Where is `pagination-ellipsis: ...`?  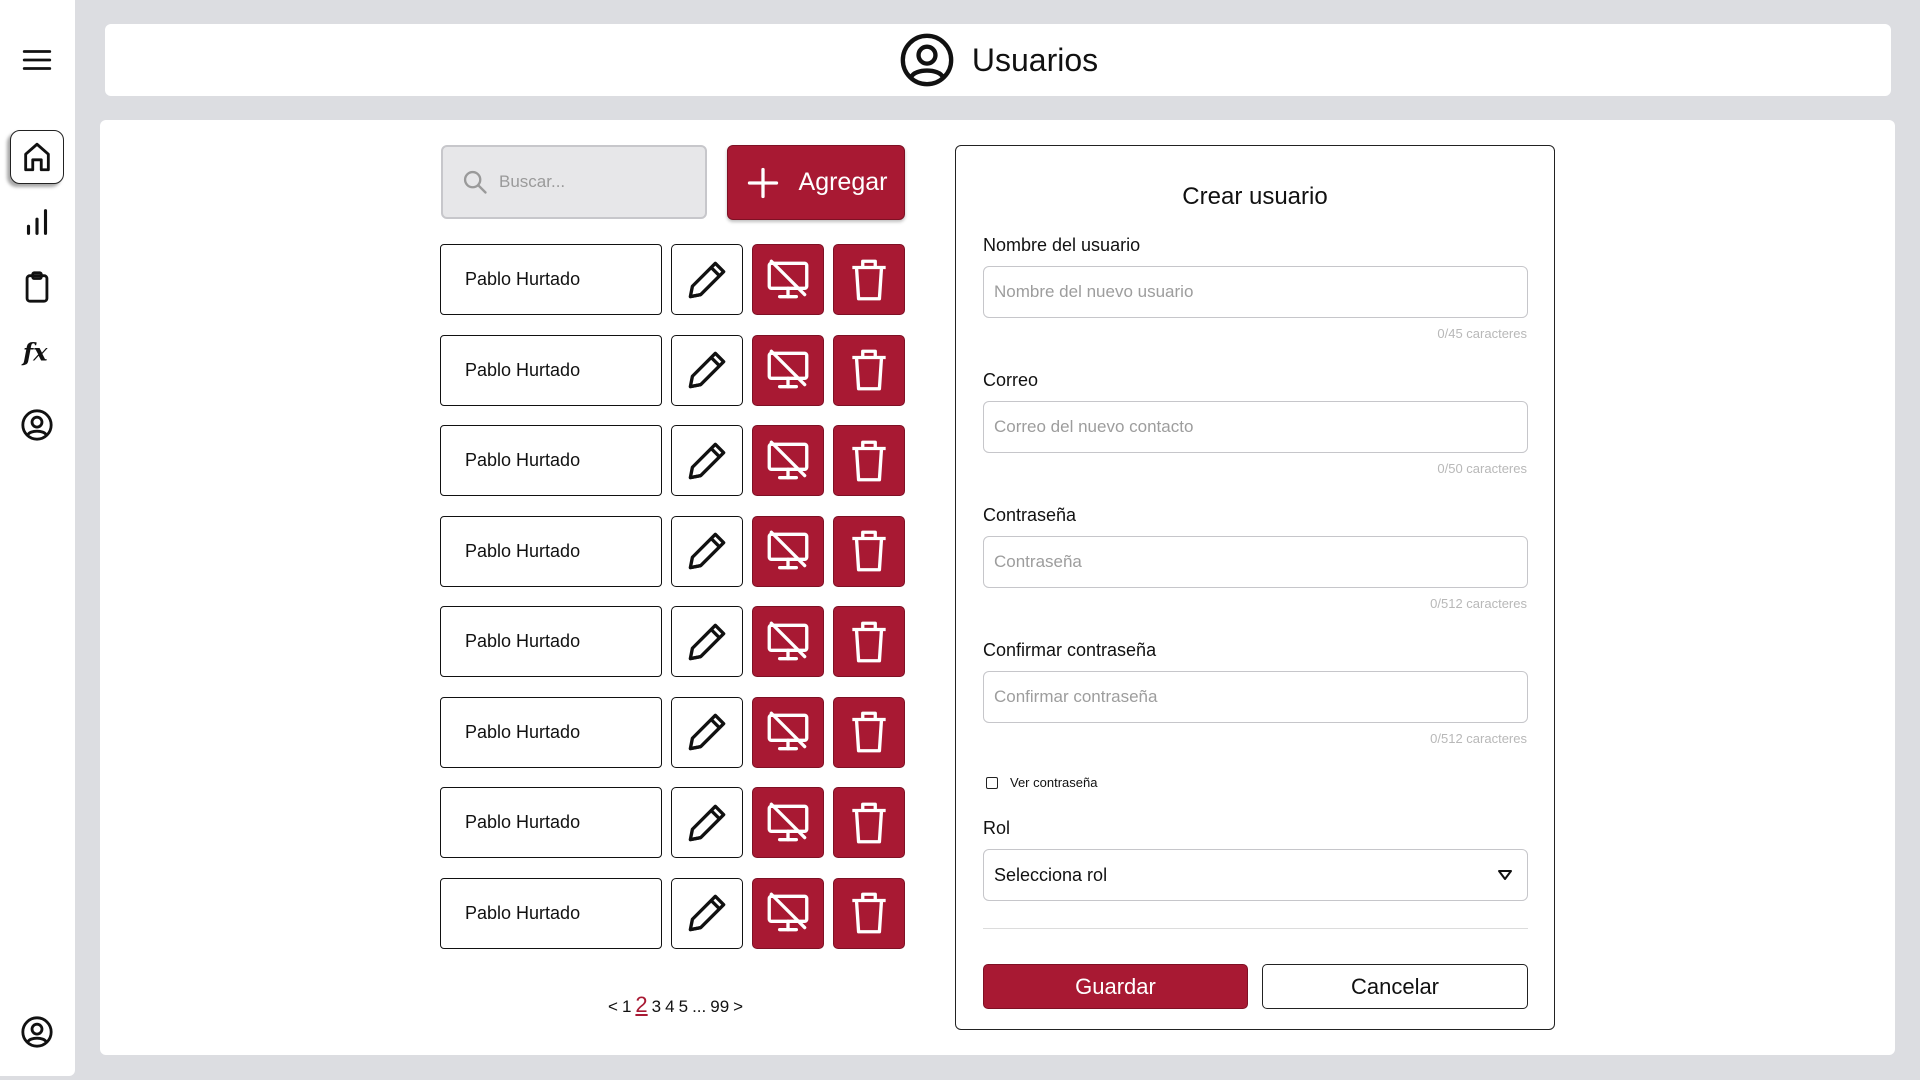
pagination-ellipsis: ... is located at coordinates (699, 1006).